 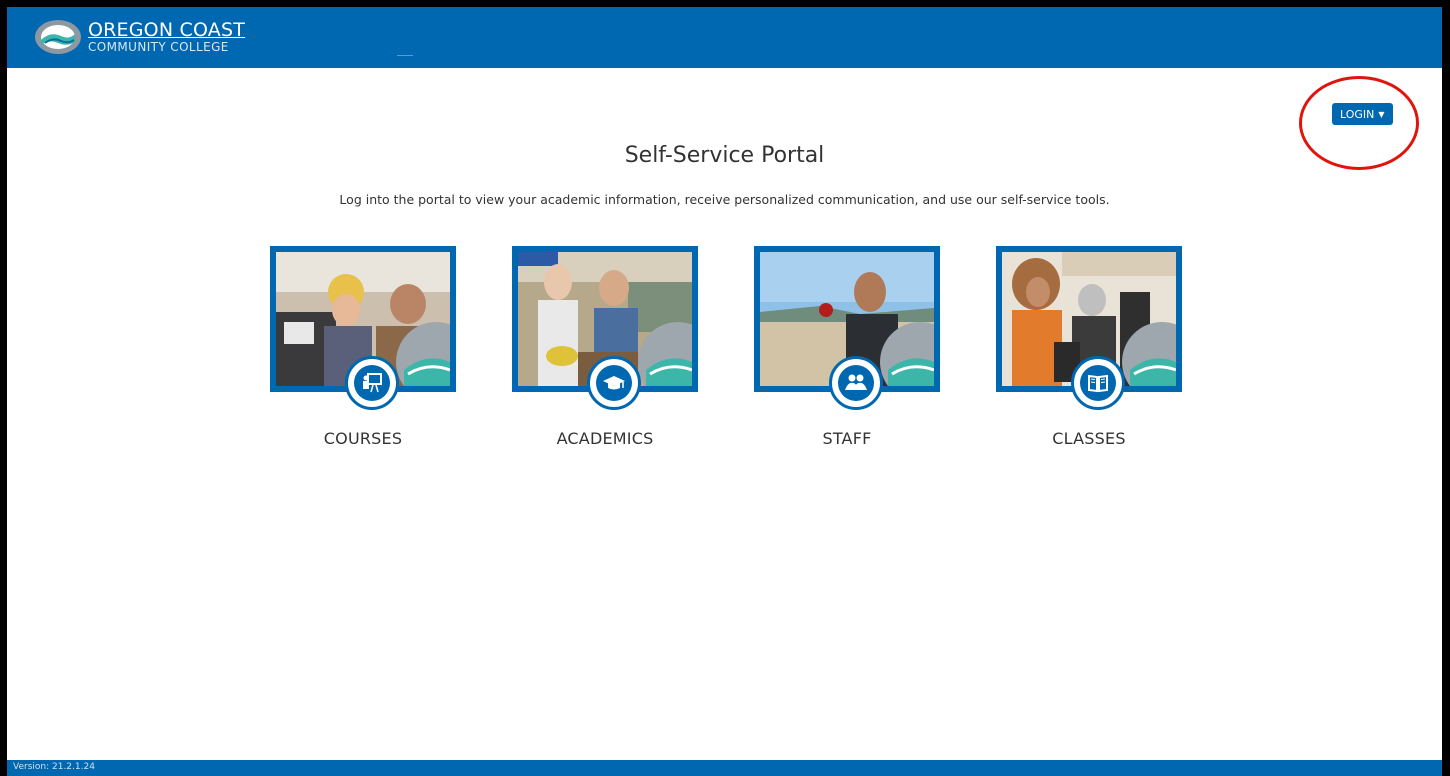 What do you see at coordinates (847, 438) in the screenshot?
I see `tile-label: STAFF` at bounding box center [847, 438].